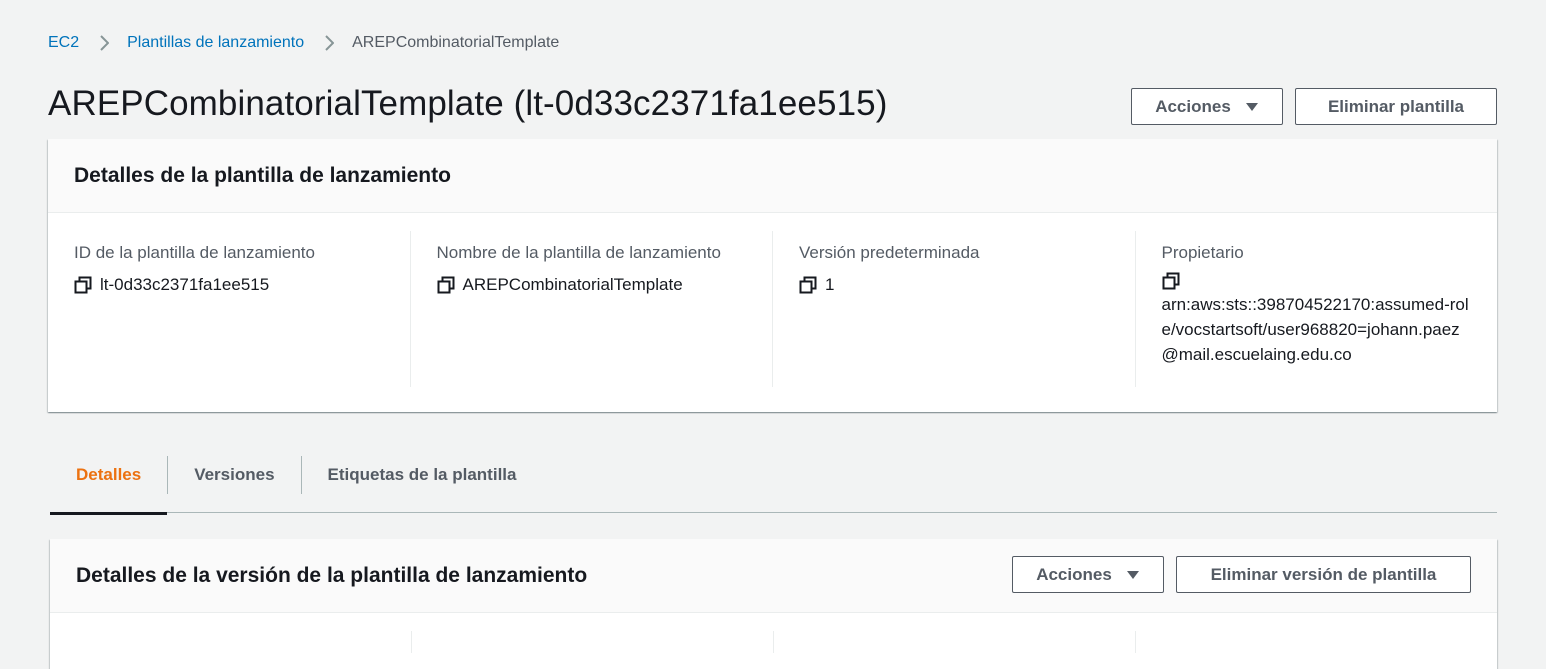 The image size is (1546, 669). I want to click on field-default-version: Versión predeterminada 1, so click(953, 309).